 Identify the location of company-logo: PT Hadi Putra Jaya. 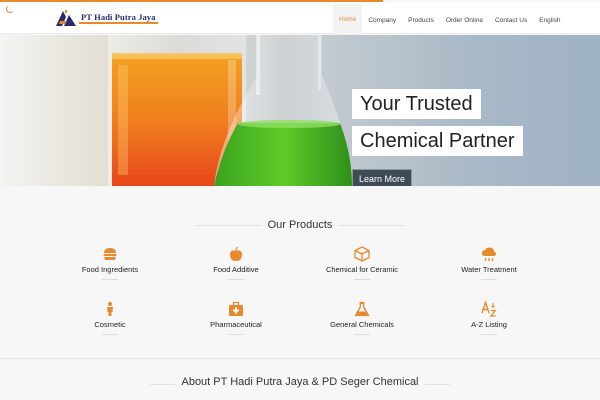
(106, 18).